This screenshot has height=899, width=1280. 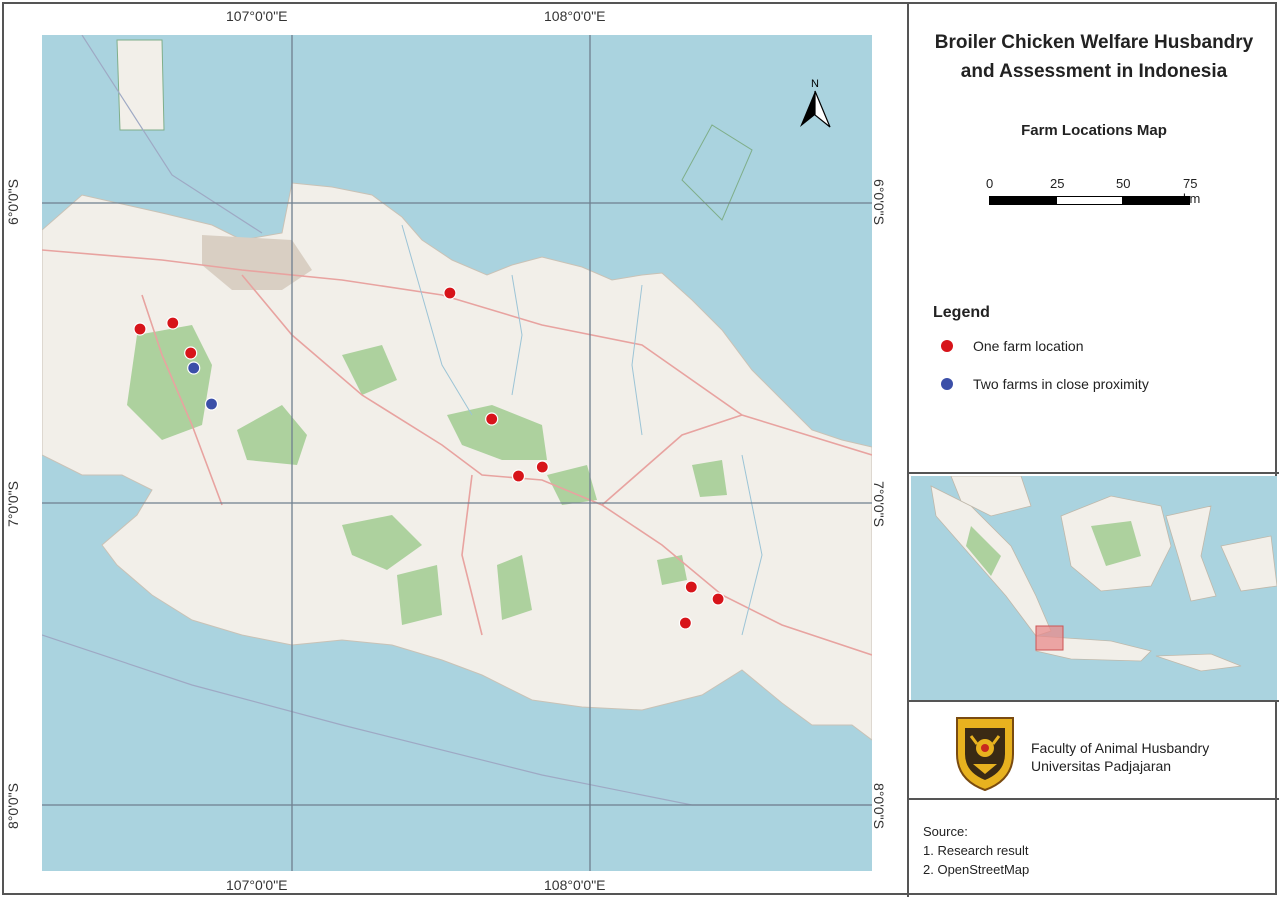 I want to click on organization-line1: Faculty of Animal Husbandry, so click(x=1120, y=748).